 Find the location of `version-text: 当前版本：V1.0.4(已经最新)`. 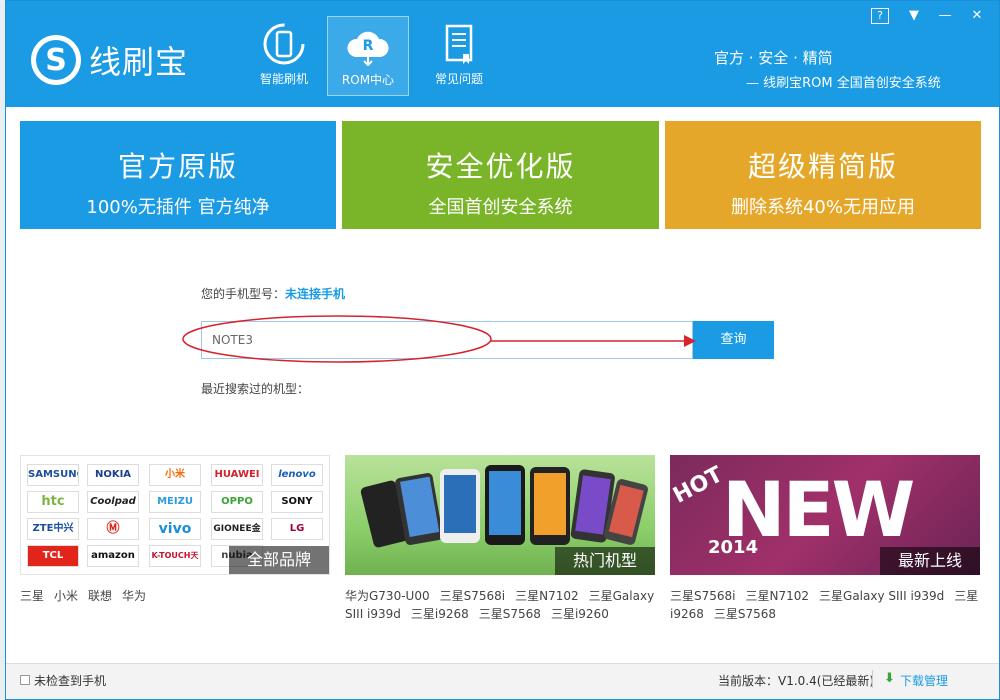

version-text: 当前版本：V1.0.4(已经最新) is located at coordinates (796, 681).